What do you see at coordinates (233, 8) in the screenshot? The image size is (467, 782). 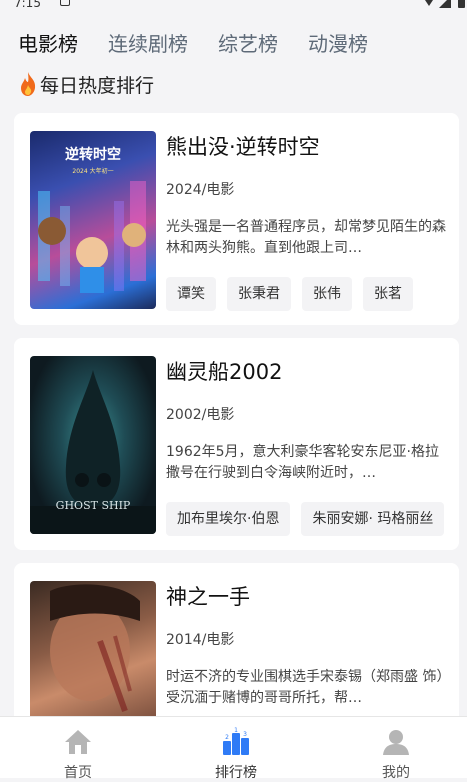 I see `status-bar: 7:15` at bounding box center [233, 8].